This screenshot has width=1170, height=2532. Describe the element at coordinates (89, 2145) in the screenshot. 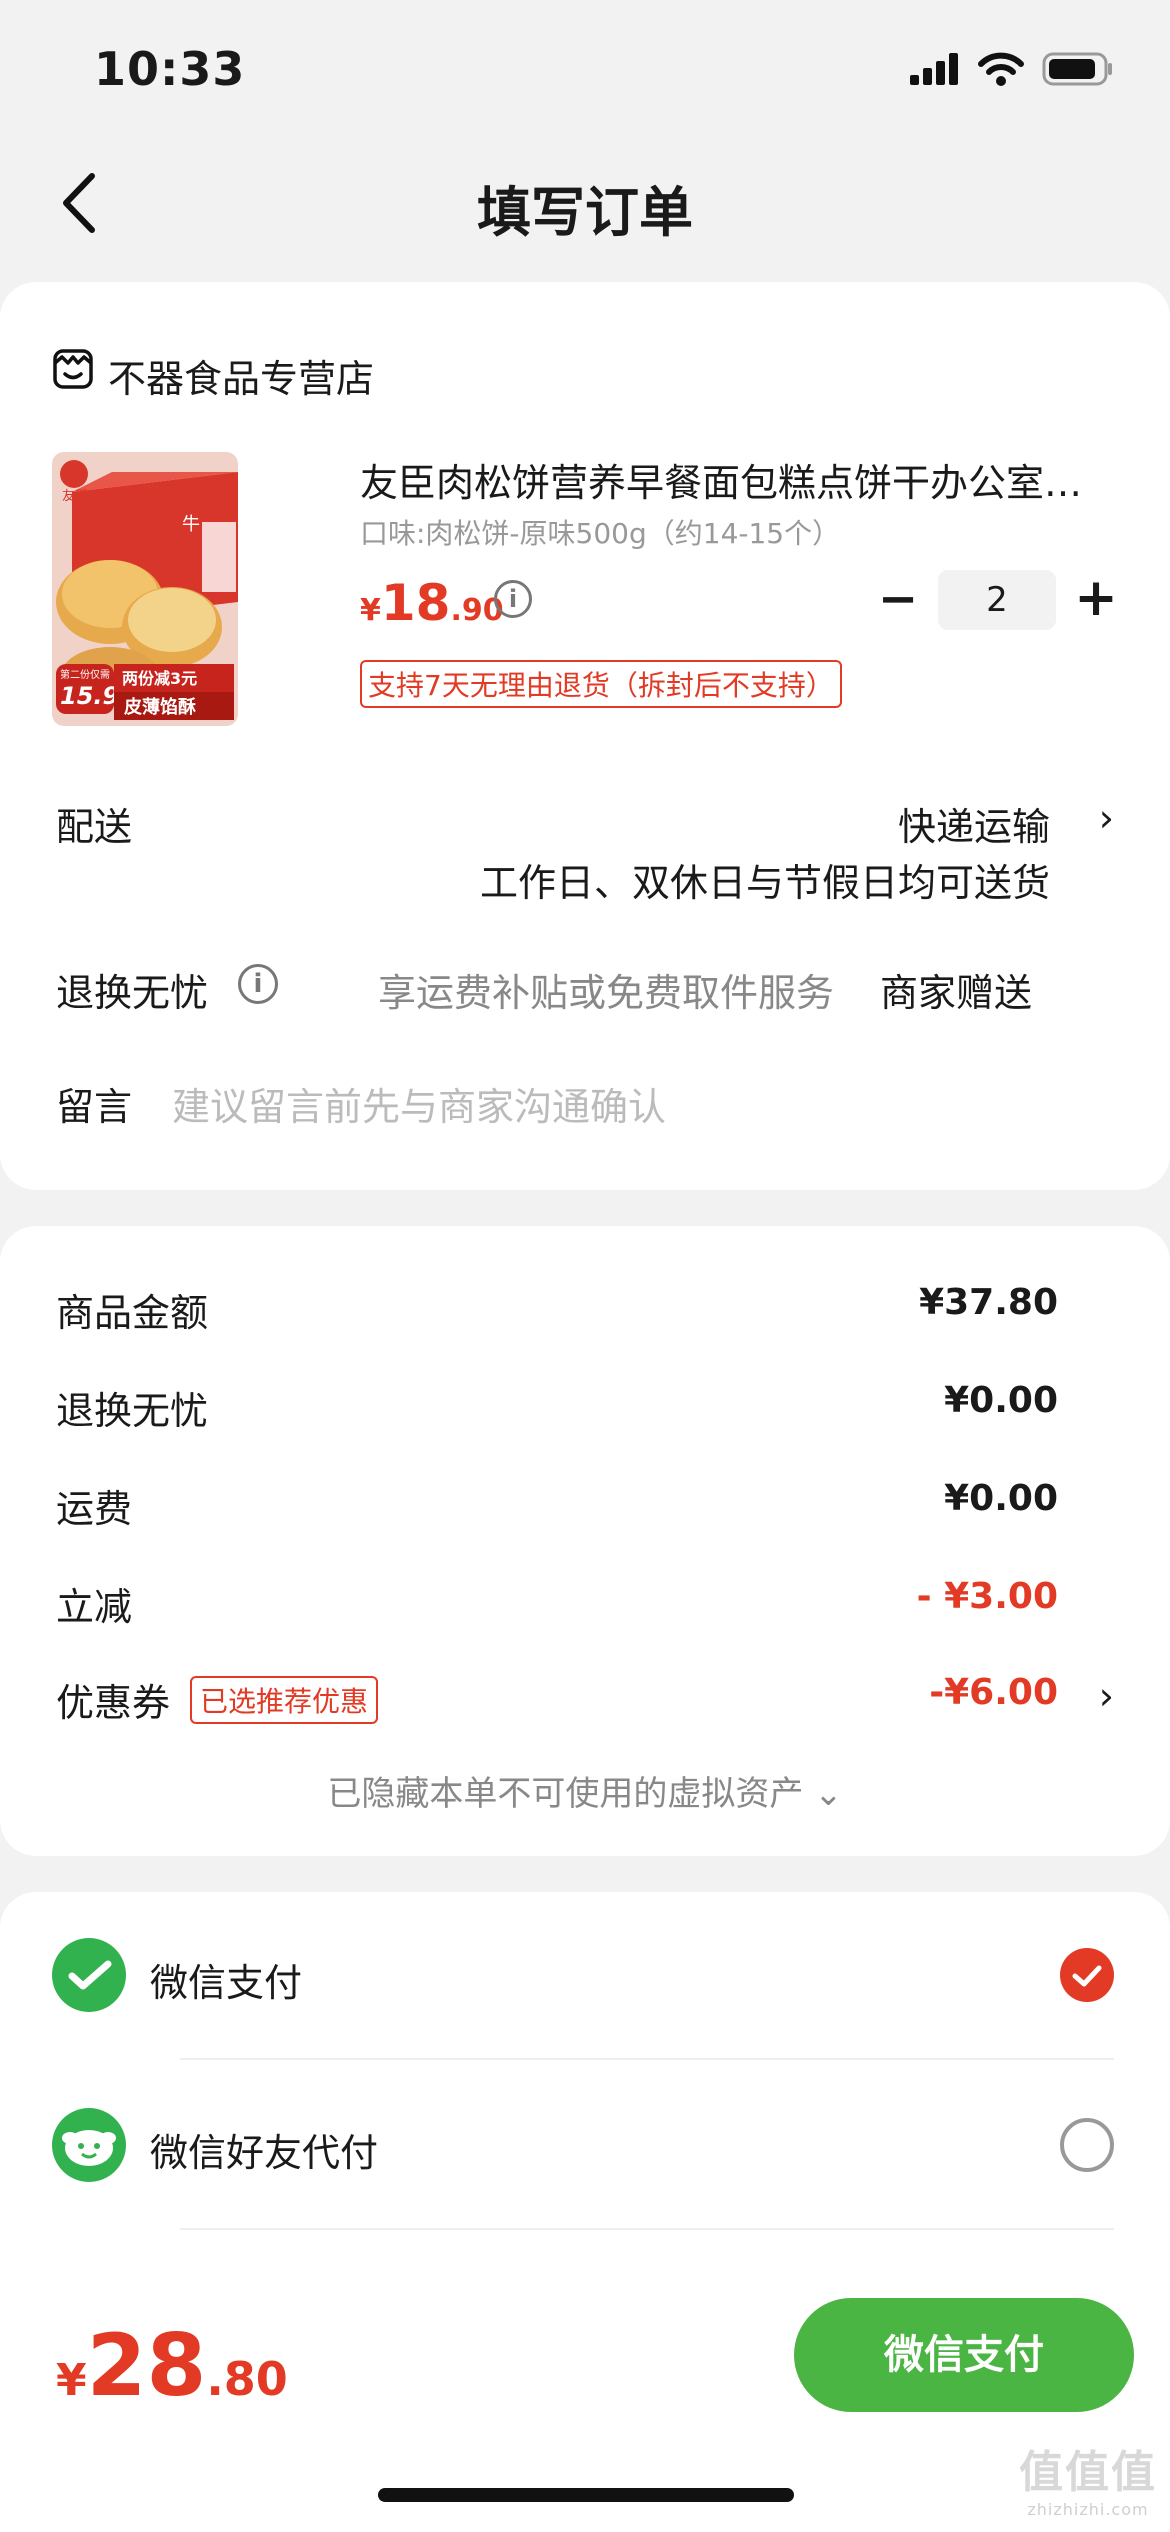

I see `friend-pay-icon` at that location.